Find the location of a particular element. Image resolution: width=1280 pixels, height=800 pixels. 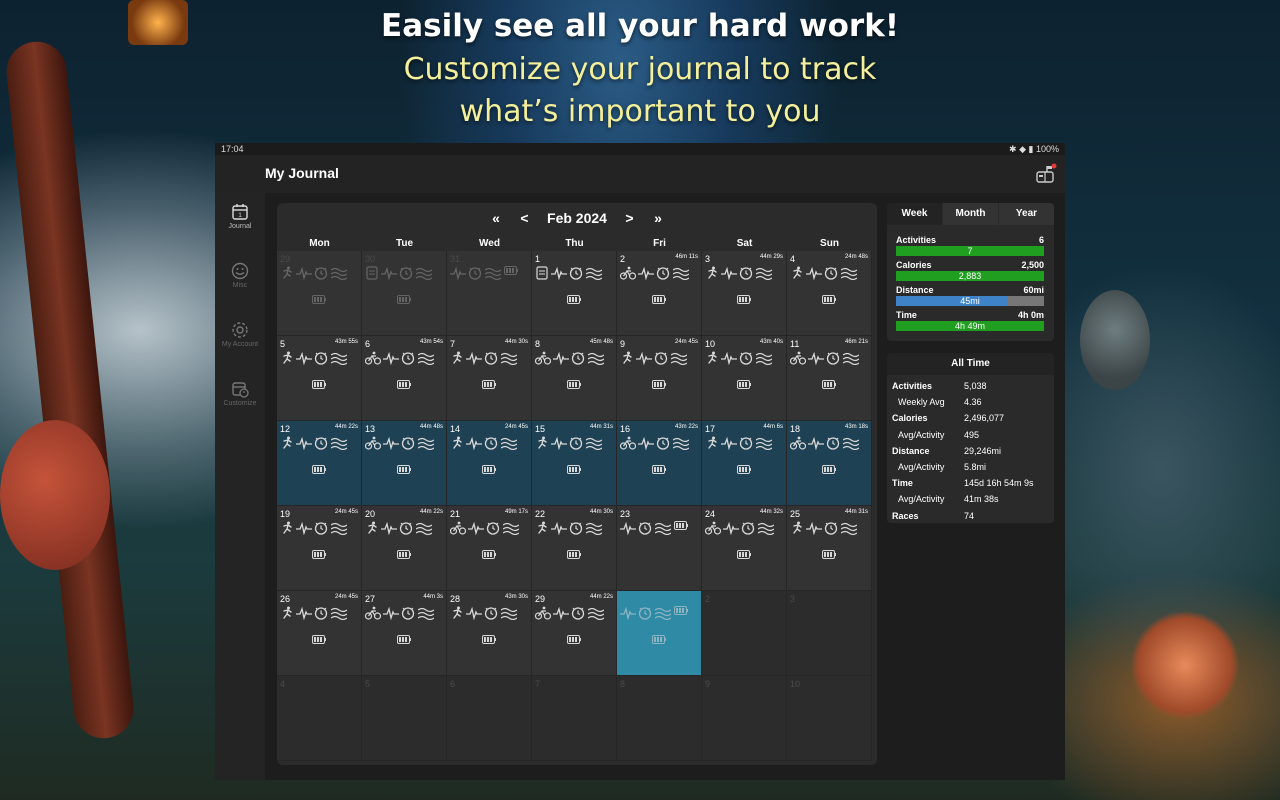

calendar-day: 2 46m 11s is located at coordinates (659, 293).